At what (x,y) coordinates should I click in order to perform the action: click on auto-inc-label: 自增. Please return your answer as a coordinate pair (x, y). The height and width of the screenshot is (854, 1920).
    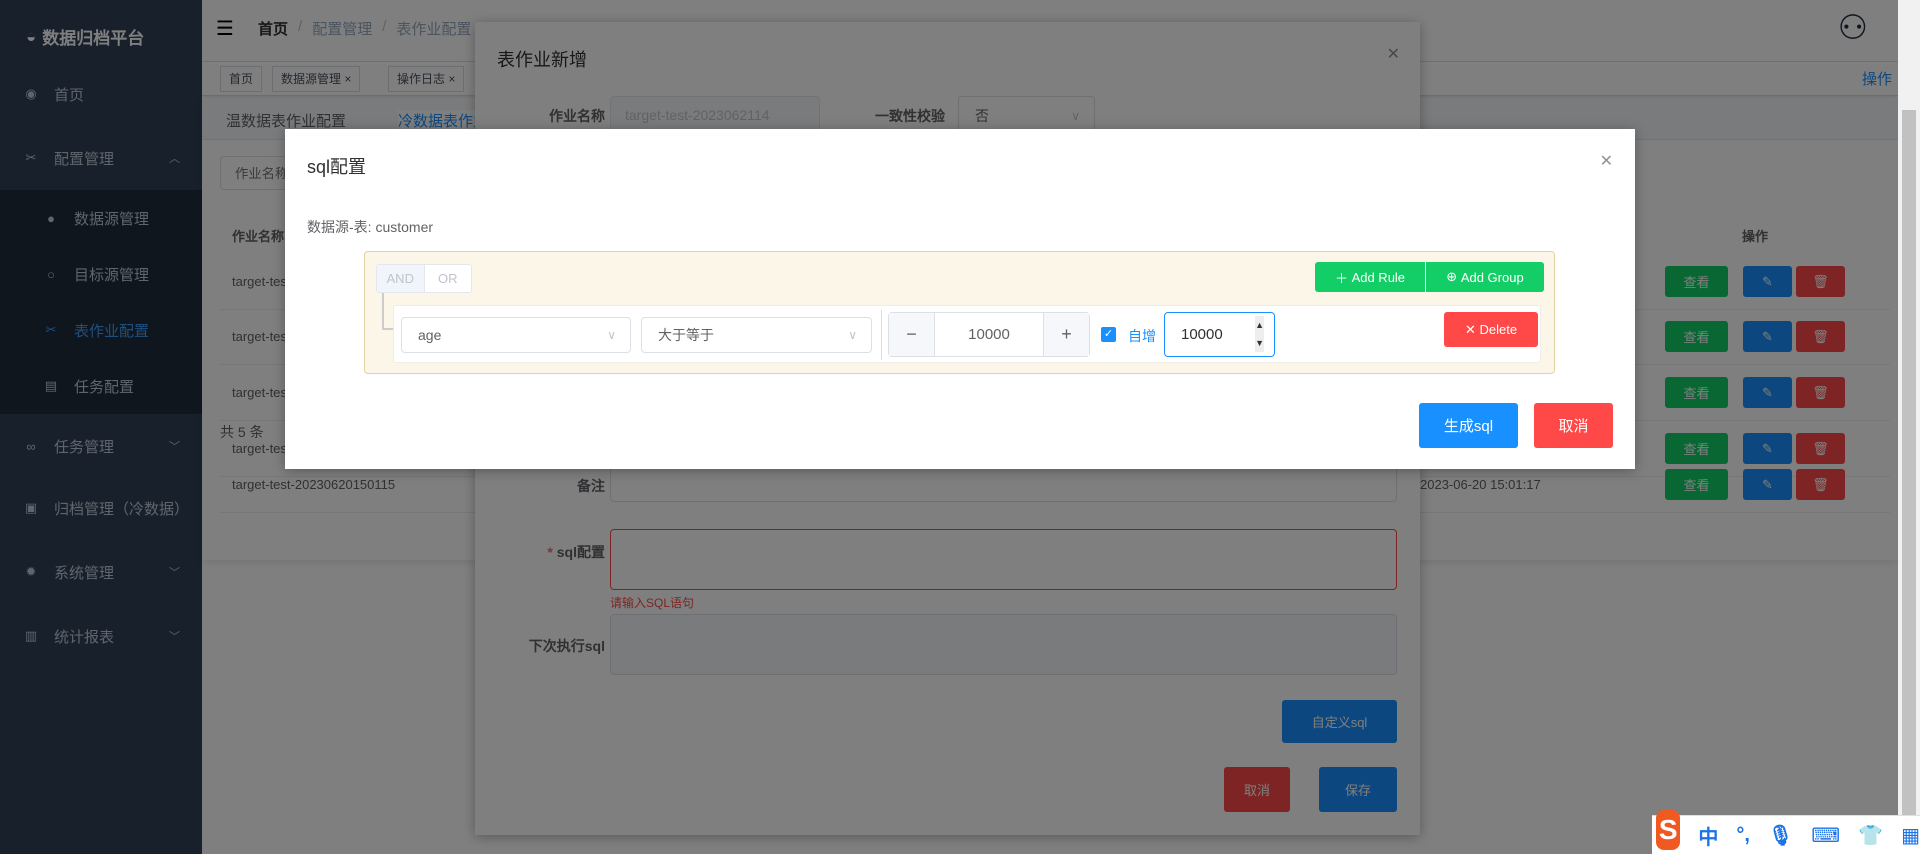
    Looking at the image, I should click on (1142, 336).